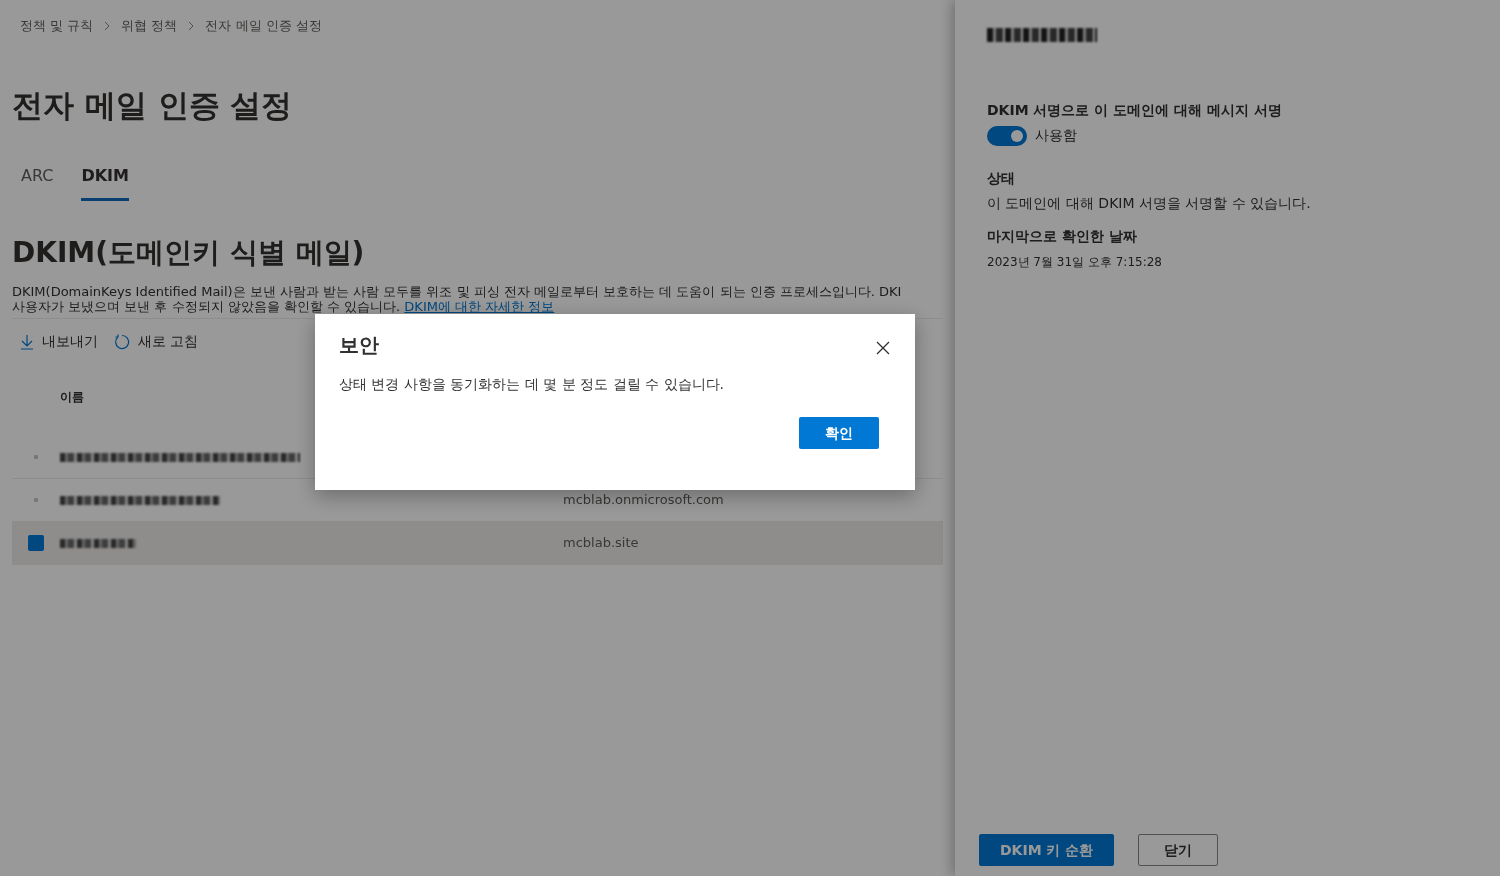 The width and height of the screenshot is (1500, 876). What do you see at coordinates (1047, 850) in the screenshot?
I see `rotate-key-button: DKIM 키 순환` at bounding box center [1047, 850].